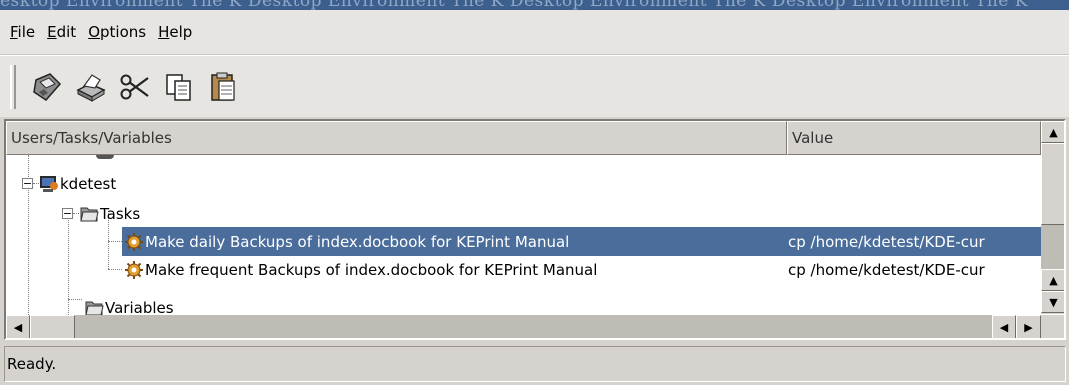 Image resolution: width=1069 pixels, height=385 pixels. I want to click on scroll-down-button: ▼, so click(1052, 302).